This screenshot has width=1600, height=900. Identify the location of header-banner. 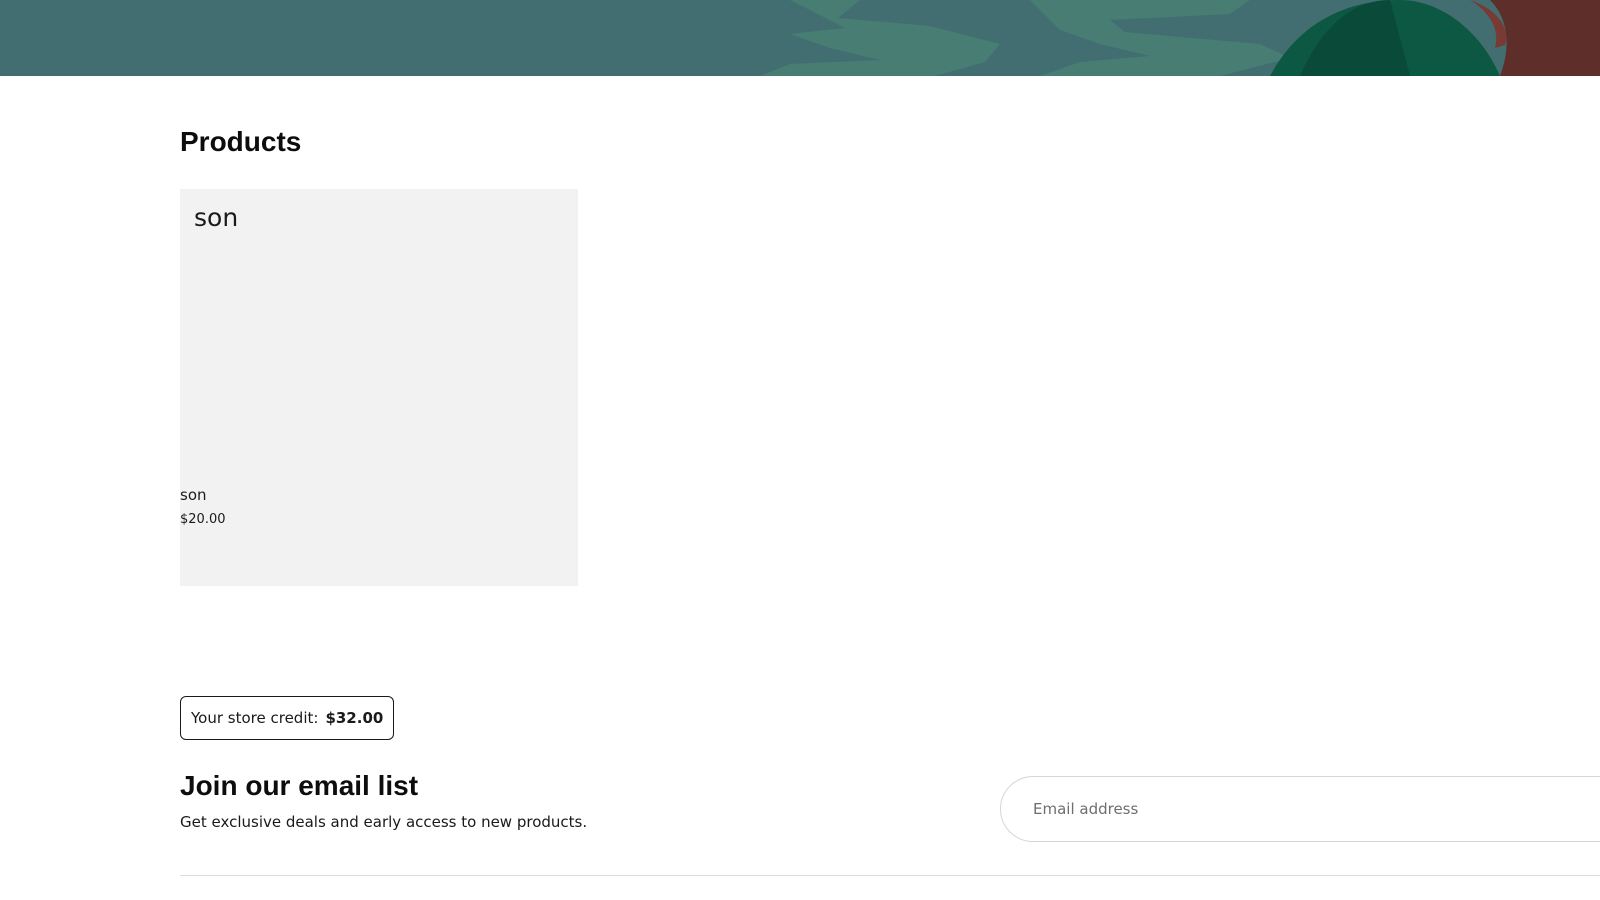
(800, 38).